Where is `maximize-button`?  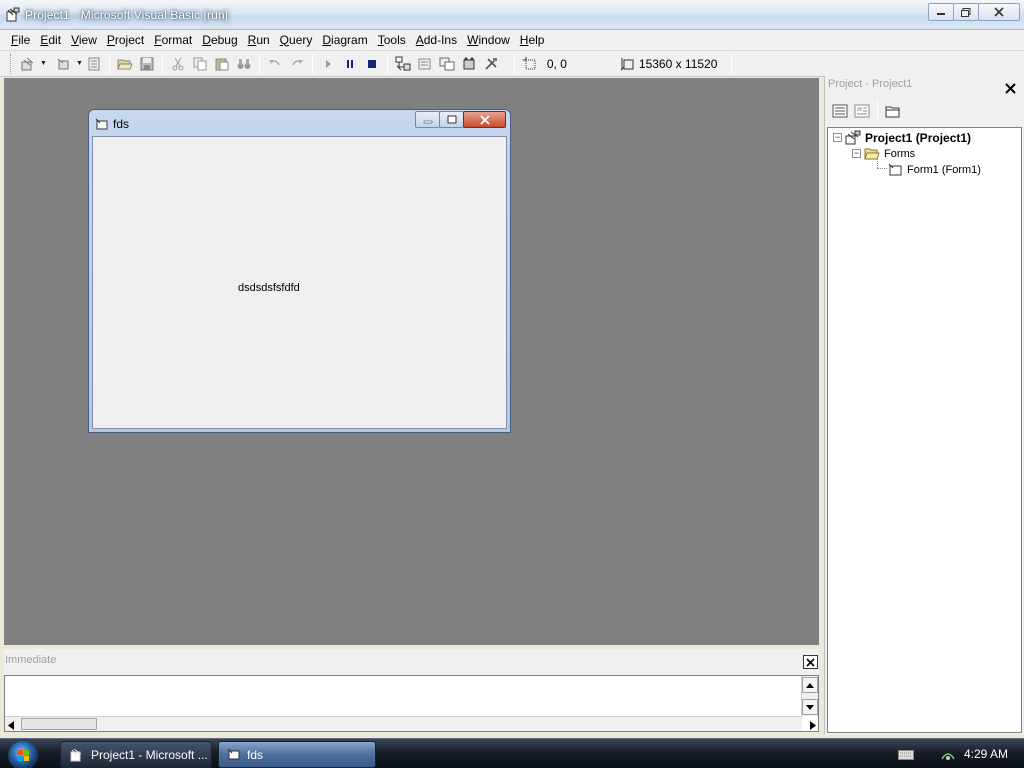 maximize-button is located at coordinates (966, 12).